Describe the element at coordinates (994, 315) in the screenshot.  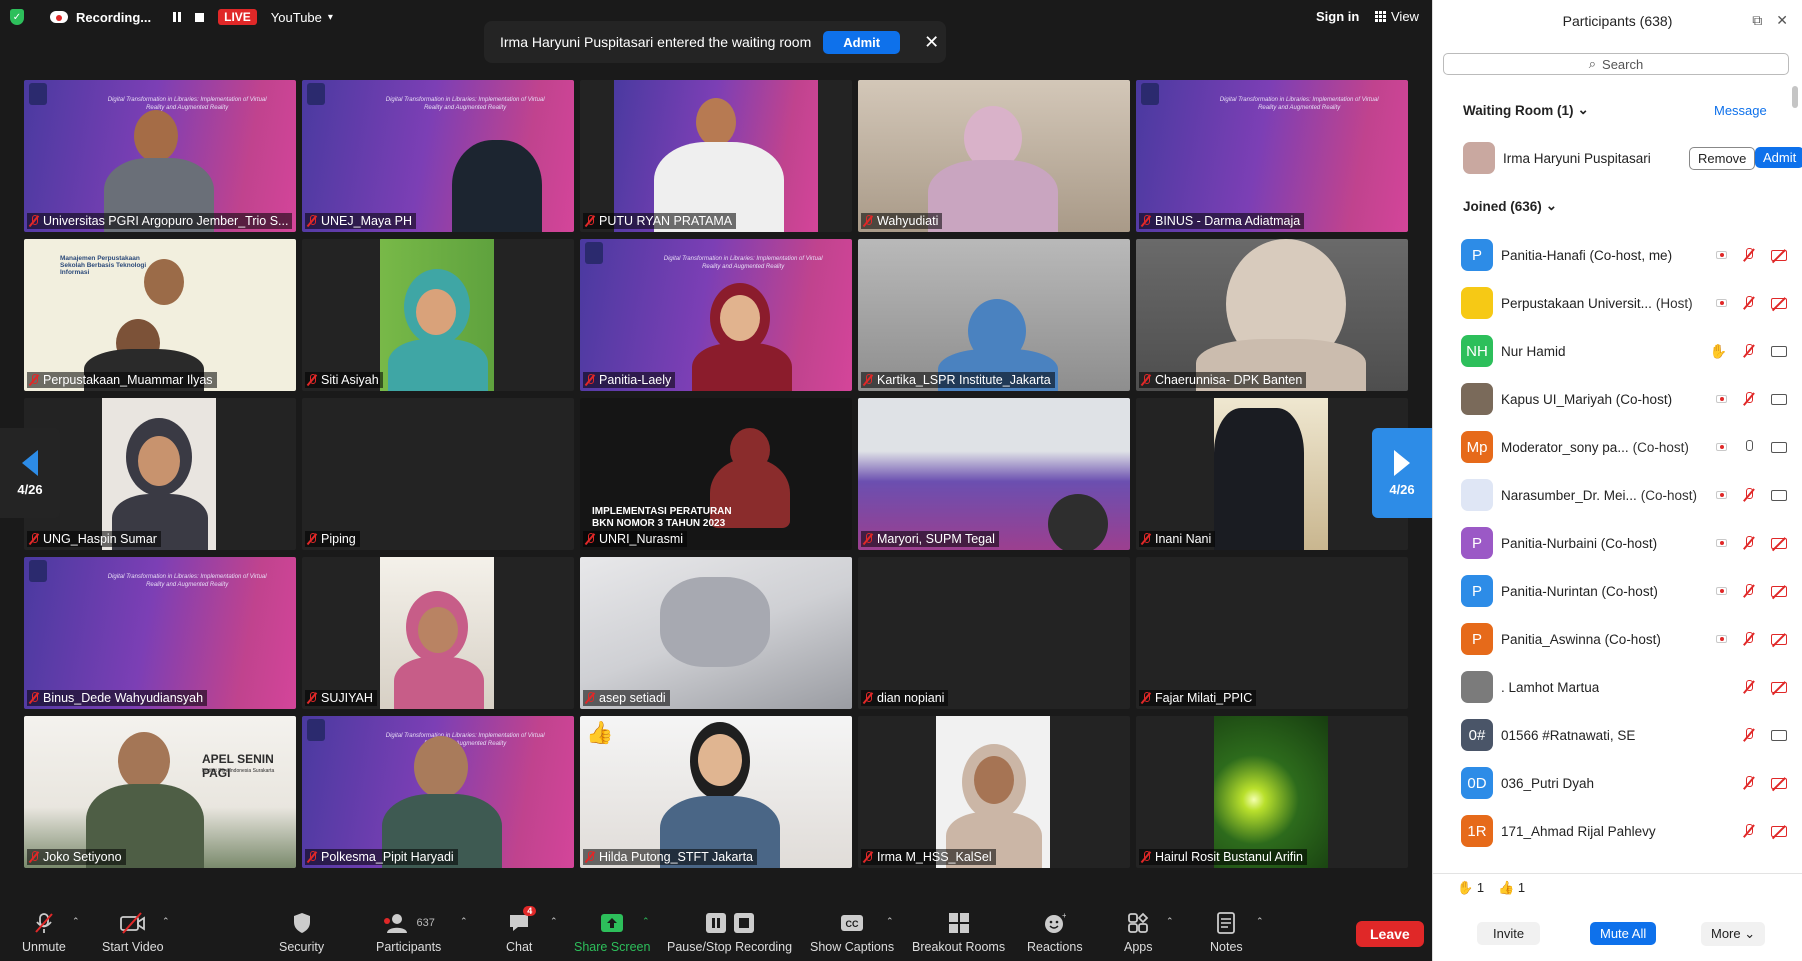
I see `video-tile: Kartika_LSPR Institute_Jakarta` at that location.